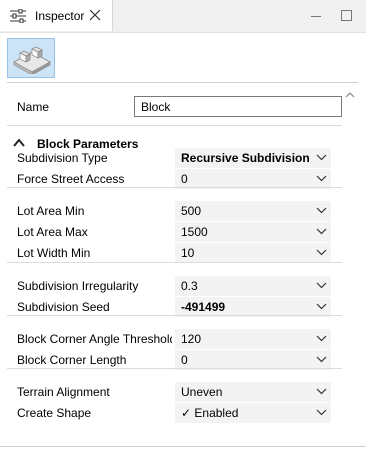 The width and height of the screenshot is (366, 451). What do you see at coordinates (203, 307) in the screenshot?
I see `property-value: -491499` at bounding box center [203, 307].